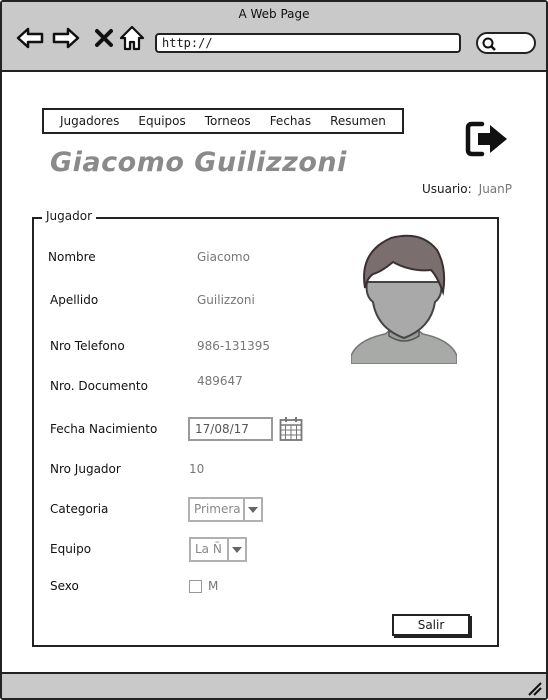  What do you see at coordinates (66, 38) in the screenshot?
I see `forward-arrow-icon` at bounding box center [66, 38].